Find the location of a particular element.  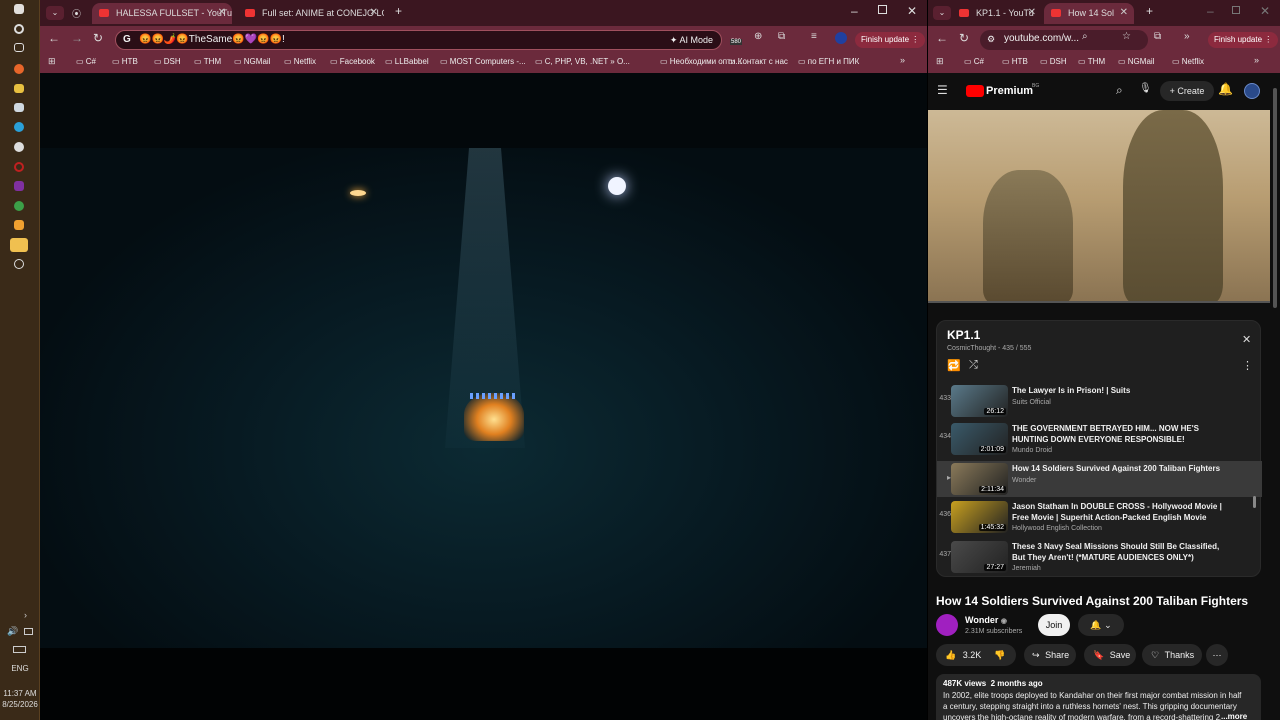

tab-kp11: KP1.1 - YouTu ✕ is located at coordinates (997, 13).